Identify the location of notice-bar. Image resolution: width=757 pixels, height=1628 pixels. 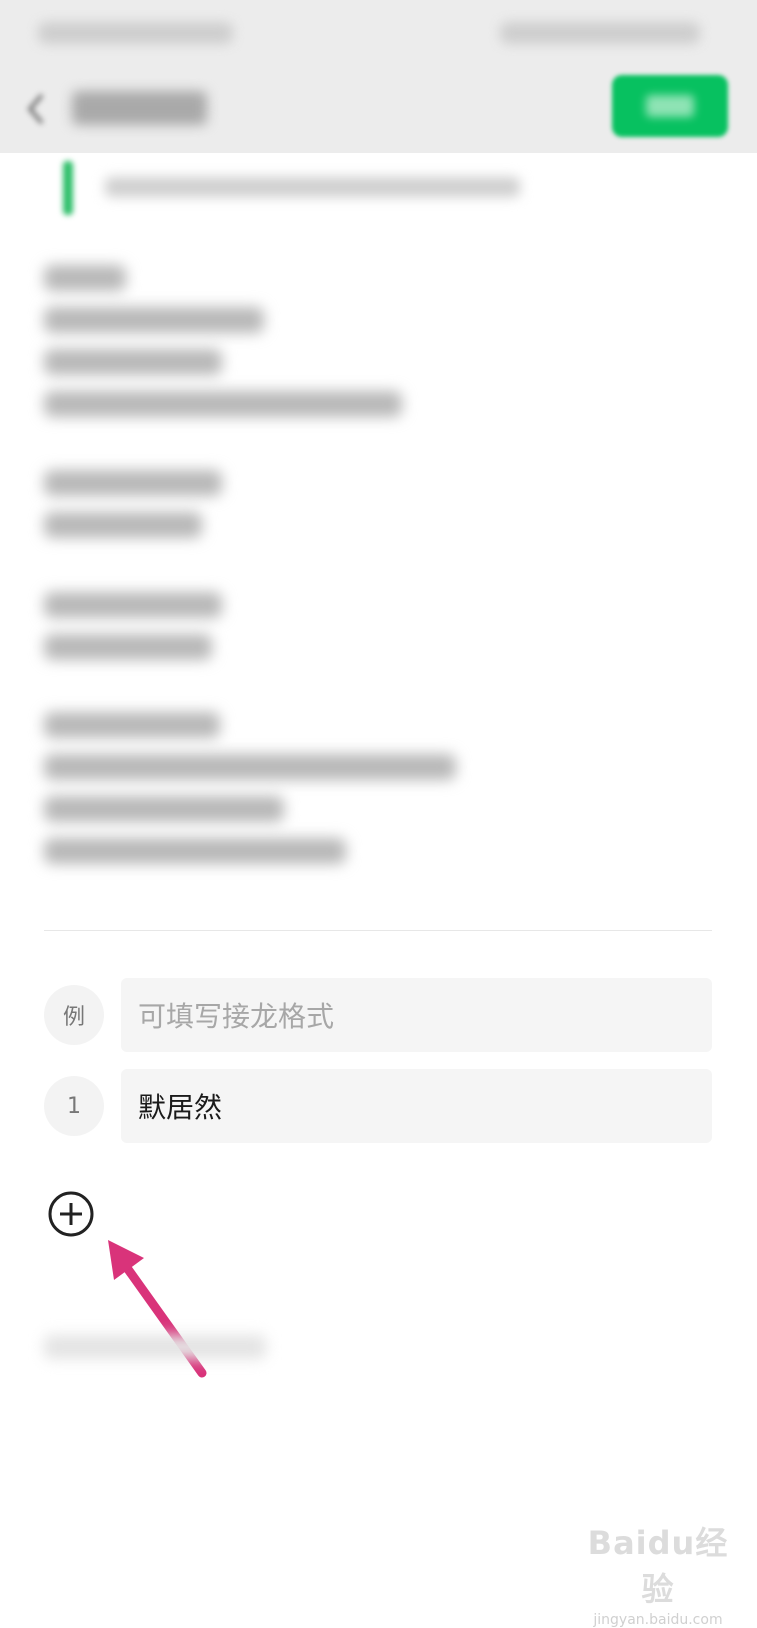
(378, 189).